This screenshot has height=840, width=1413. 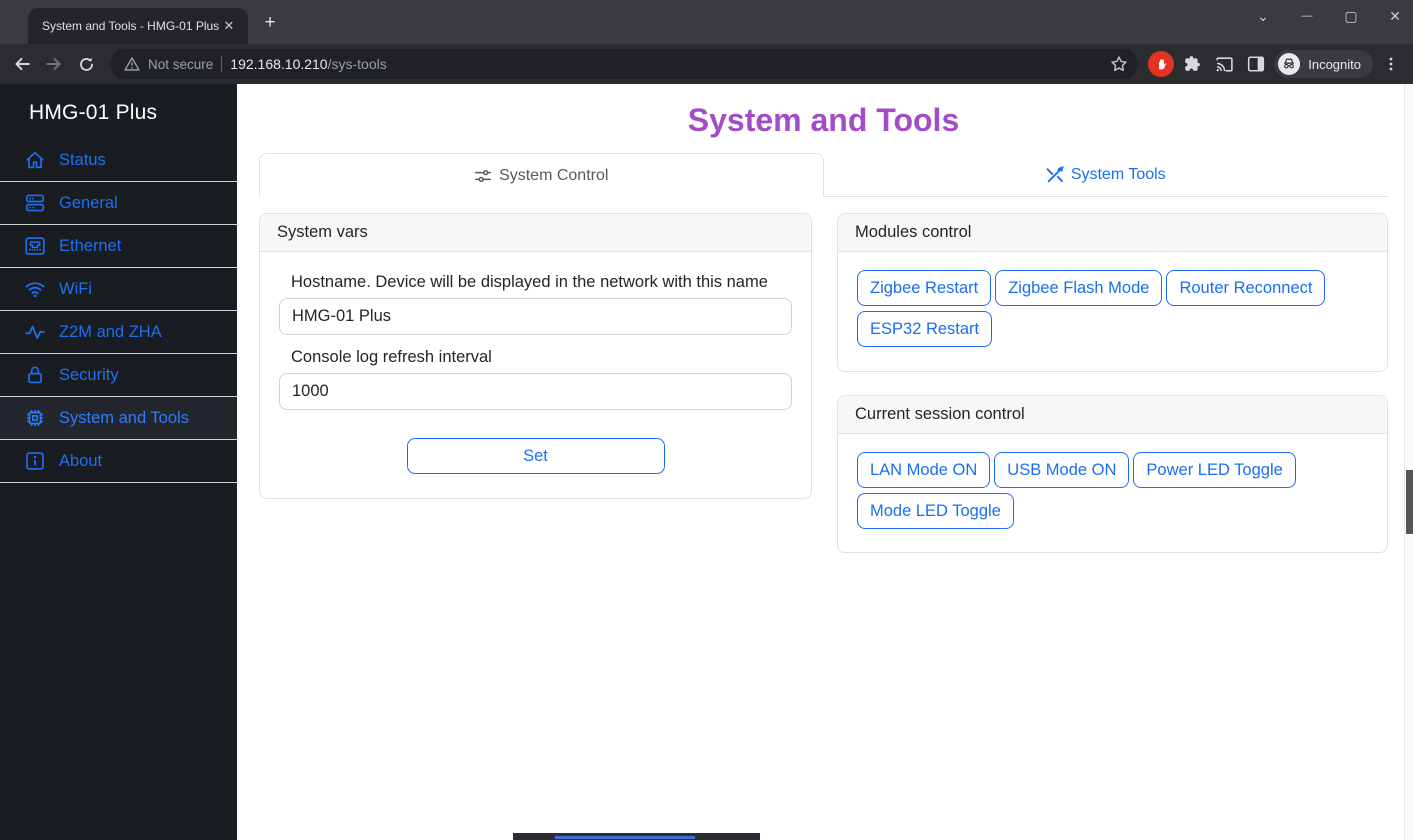 I want to click on side-panel-icon, so click(x=1256, y=64).